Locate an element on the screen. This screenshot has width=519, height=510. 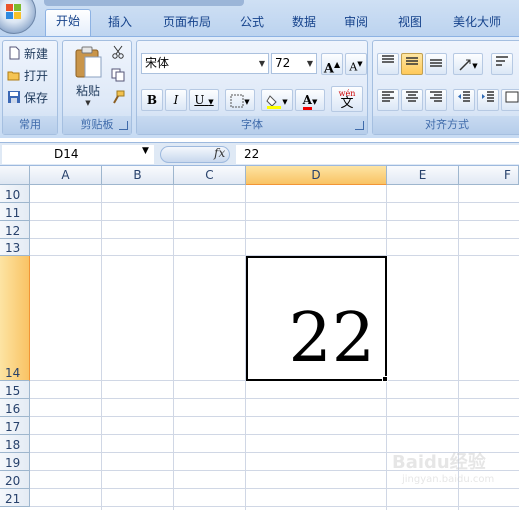
save-button: 保存 is located at coordinates (27, 97).